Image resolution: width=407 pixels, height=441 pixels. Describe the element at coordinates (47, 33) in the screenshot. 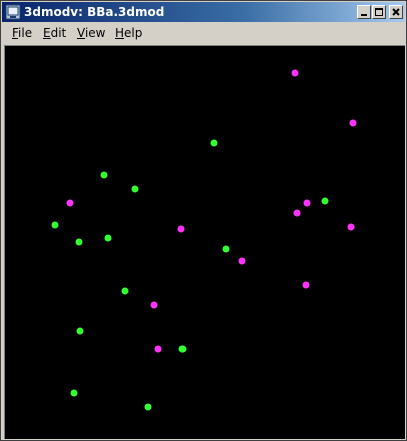

I see `menu-edit-mnemonic: E` at that location.